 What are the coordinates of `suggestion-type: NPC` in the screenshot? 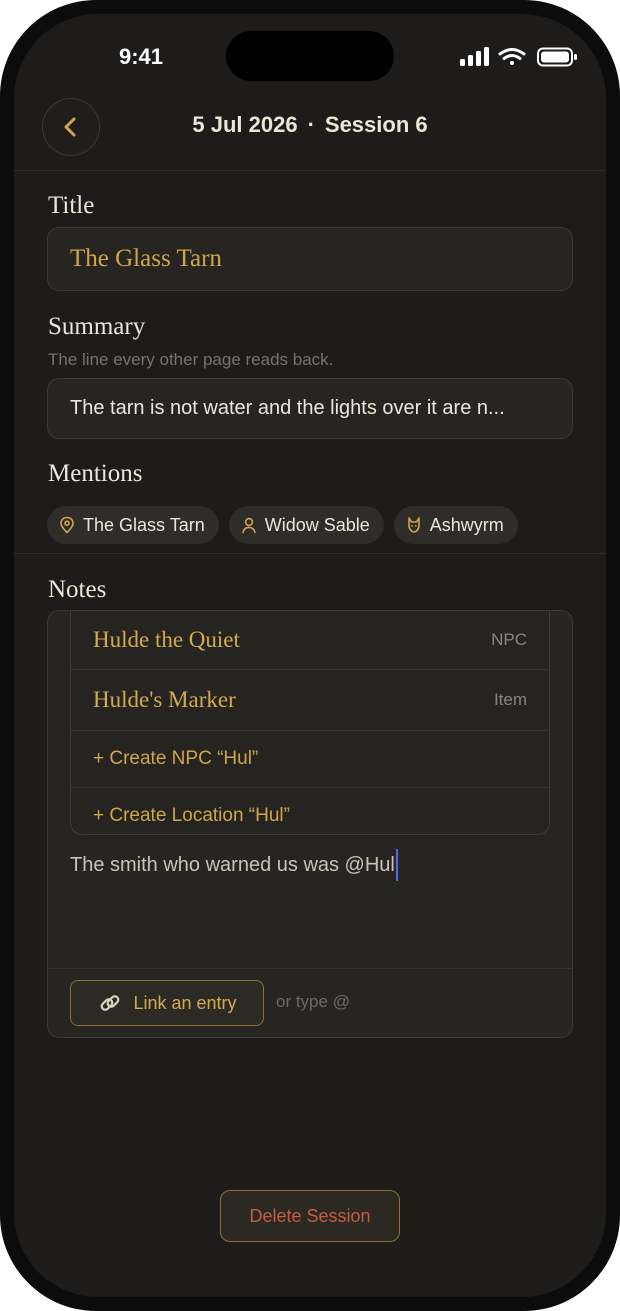 It's located at (509, 639).